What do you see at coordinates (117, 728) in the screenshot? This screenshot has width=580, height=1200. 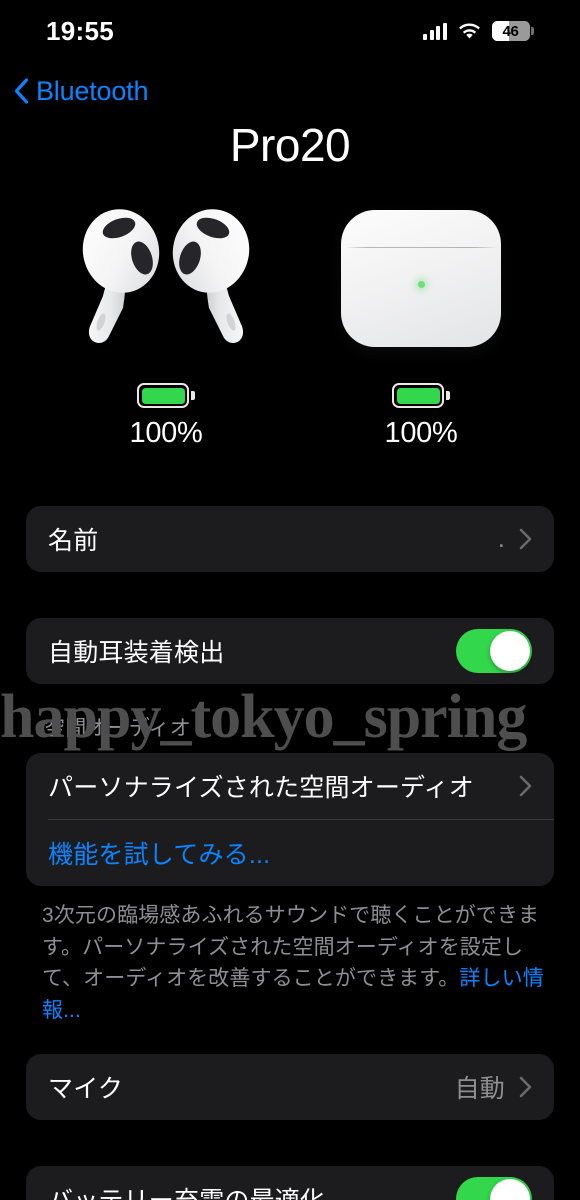 I see `spatial-audio-section-header: 空間オーディオ` at bounding box center [117, 728].